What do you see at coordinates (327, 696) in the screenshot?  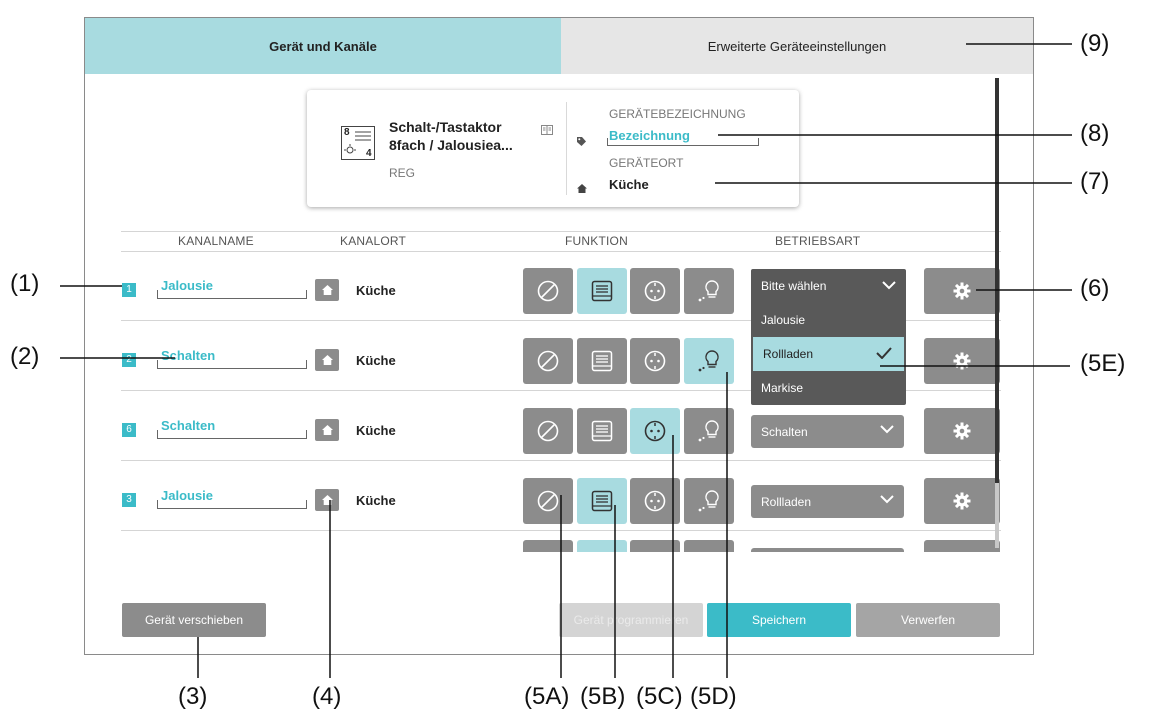 I see `callout-4: (4)` at bounding box center [327, 696].